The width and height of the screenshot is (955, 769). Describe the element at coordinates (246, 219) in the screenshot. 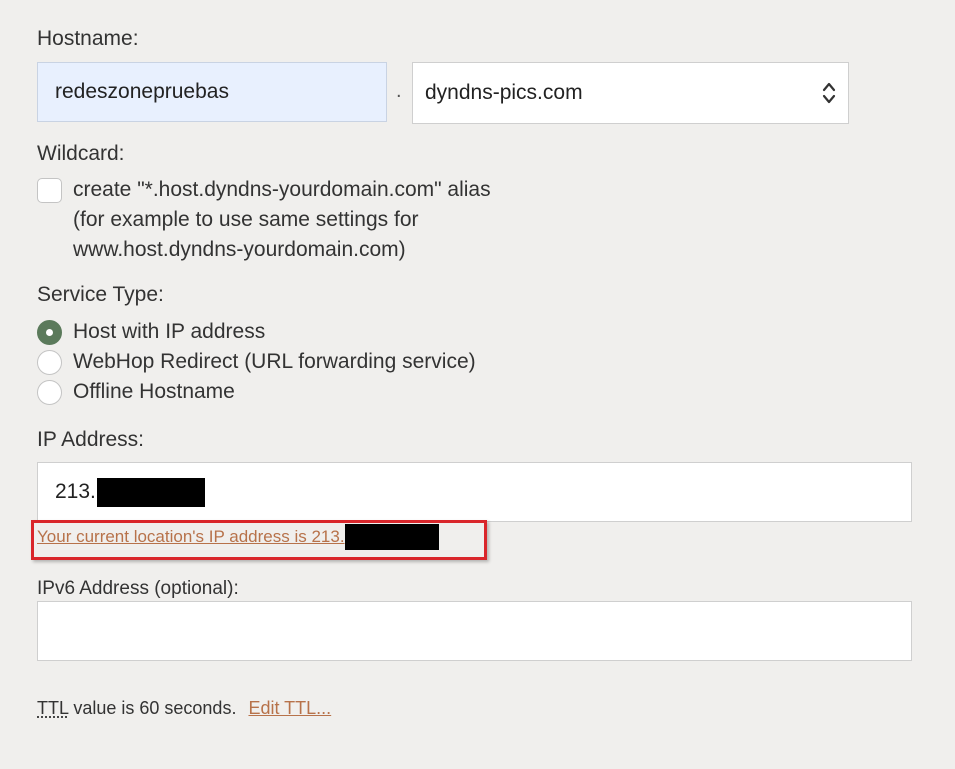

I see `wildcard-description-line-2: (for example to use same settings for` at that location.